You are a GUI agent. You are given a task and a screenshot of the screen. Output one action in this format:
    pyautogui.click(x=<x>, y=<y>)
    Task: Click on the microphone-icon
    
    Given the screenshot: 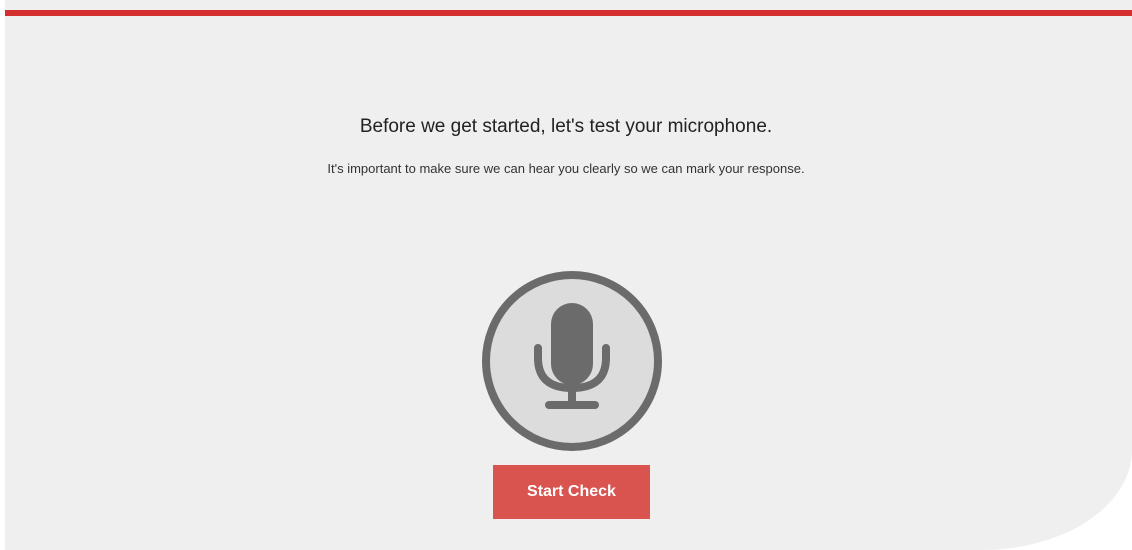 What is the action you would take?
    pyautogui.click(x=572, y=361)
    